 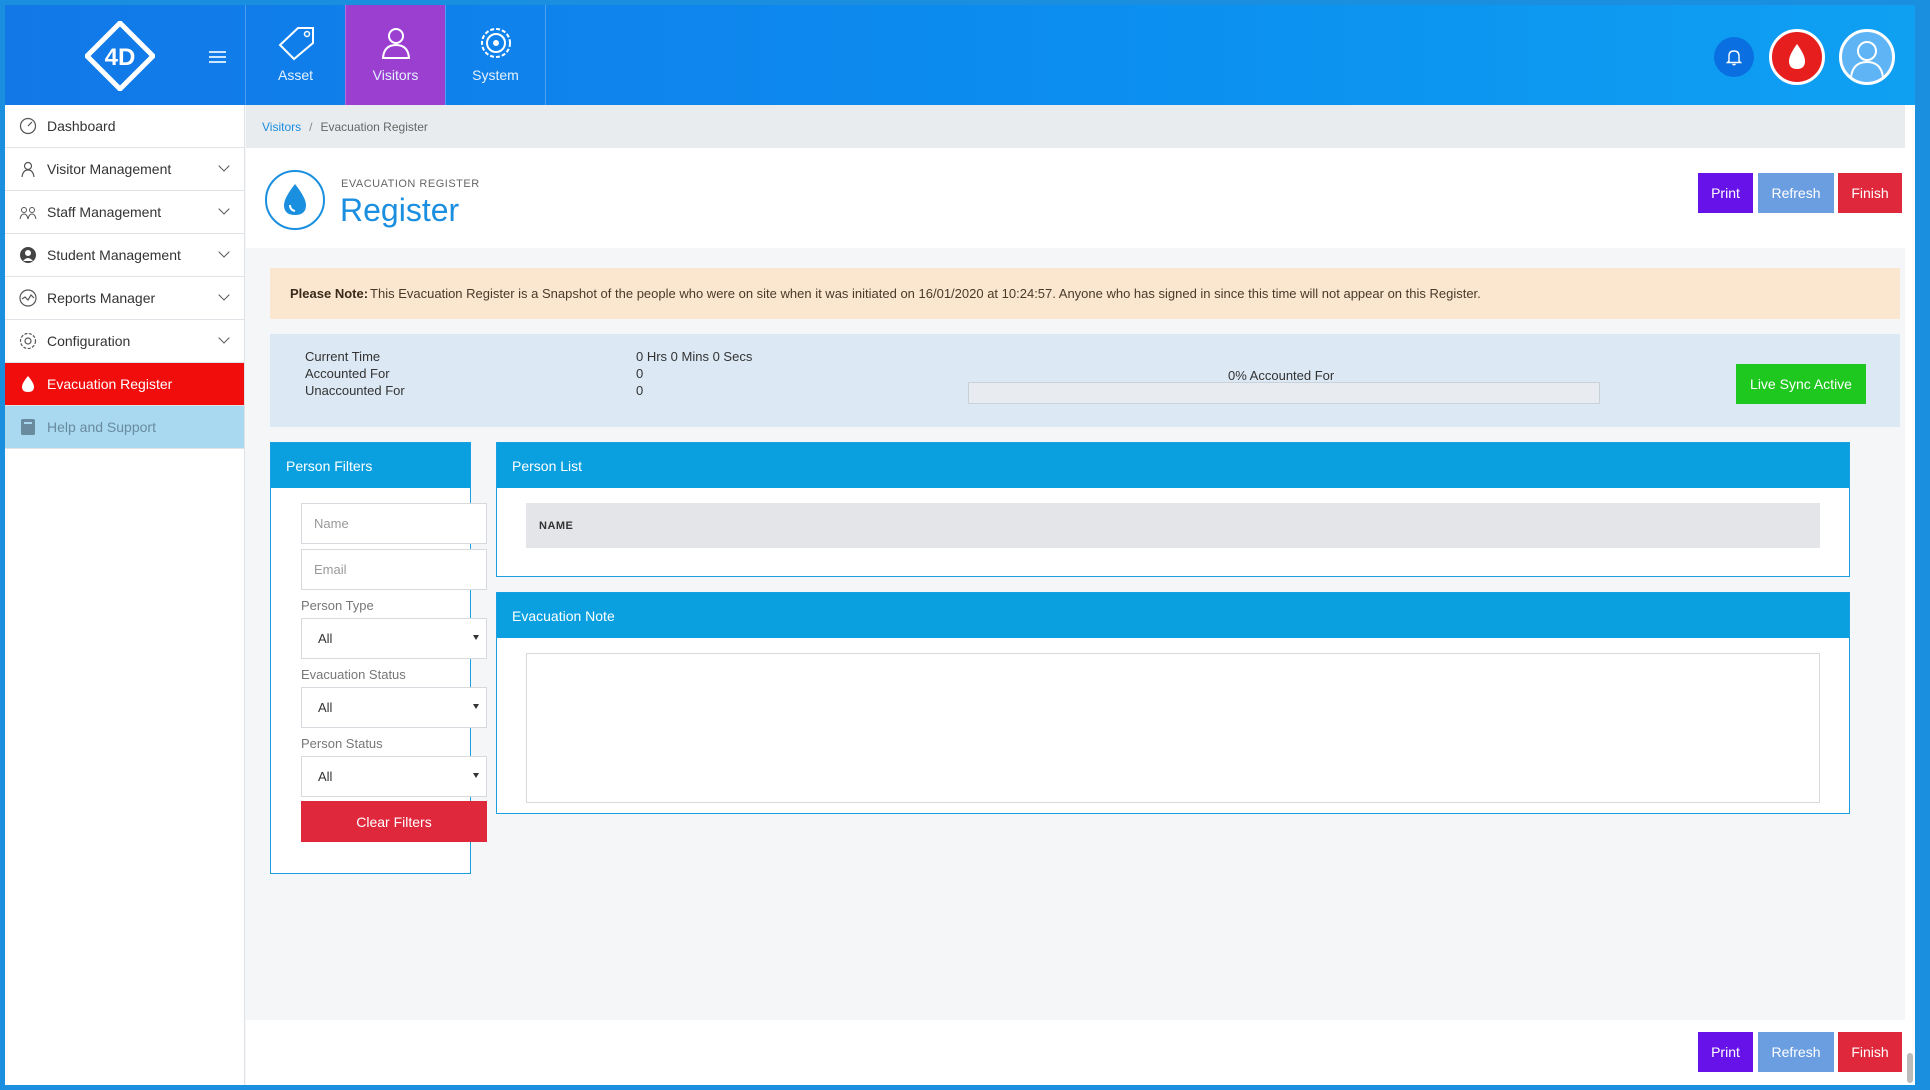 I want to click on table-header-name: NAME, so click(x=1173, y=525).